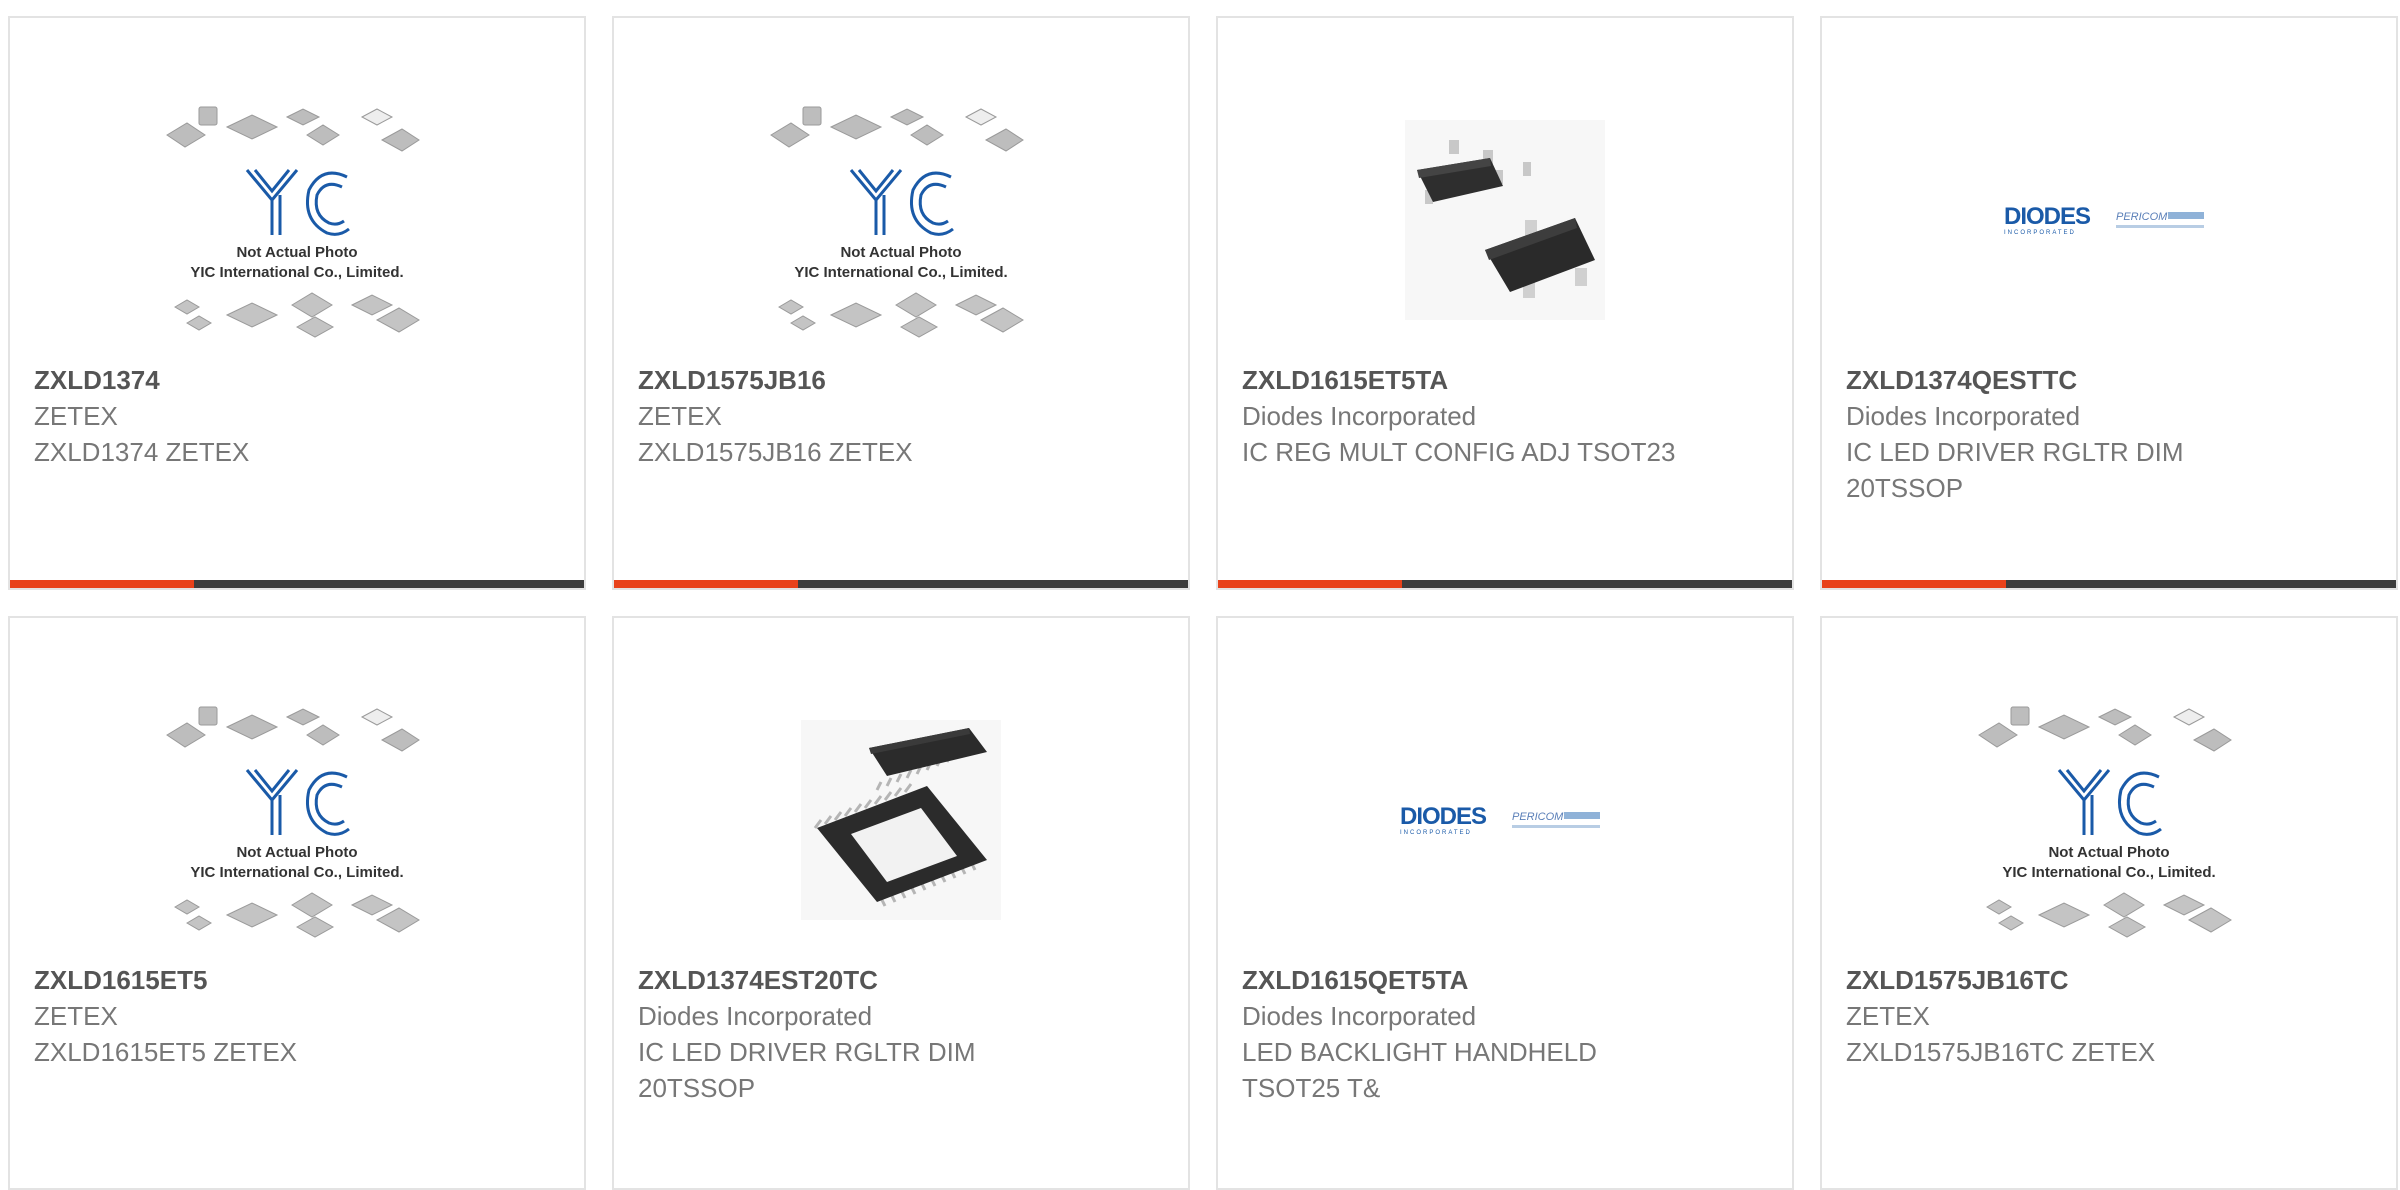 Image resolution: width=2400 pixels, height=1190 pixels. Describe the element at coordinates (2001, 1052) in the screenshot. I see `description: ZXLD1575JB16TC ZETEX` at that location.